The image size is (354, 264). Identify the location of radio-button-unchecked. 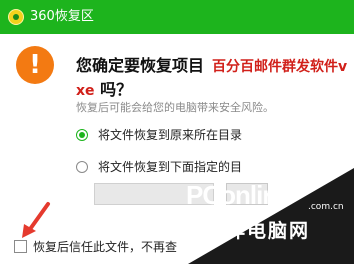
(82, 166).